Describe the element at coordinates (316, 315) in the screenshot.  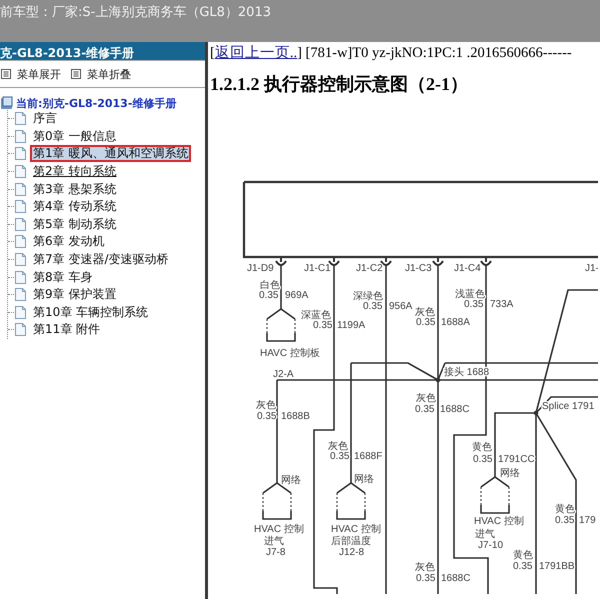
I see `diagram-label: 深蓝色` at that location.